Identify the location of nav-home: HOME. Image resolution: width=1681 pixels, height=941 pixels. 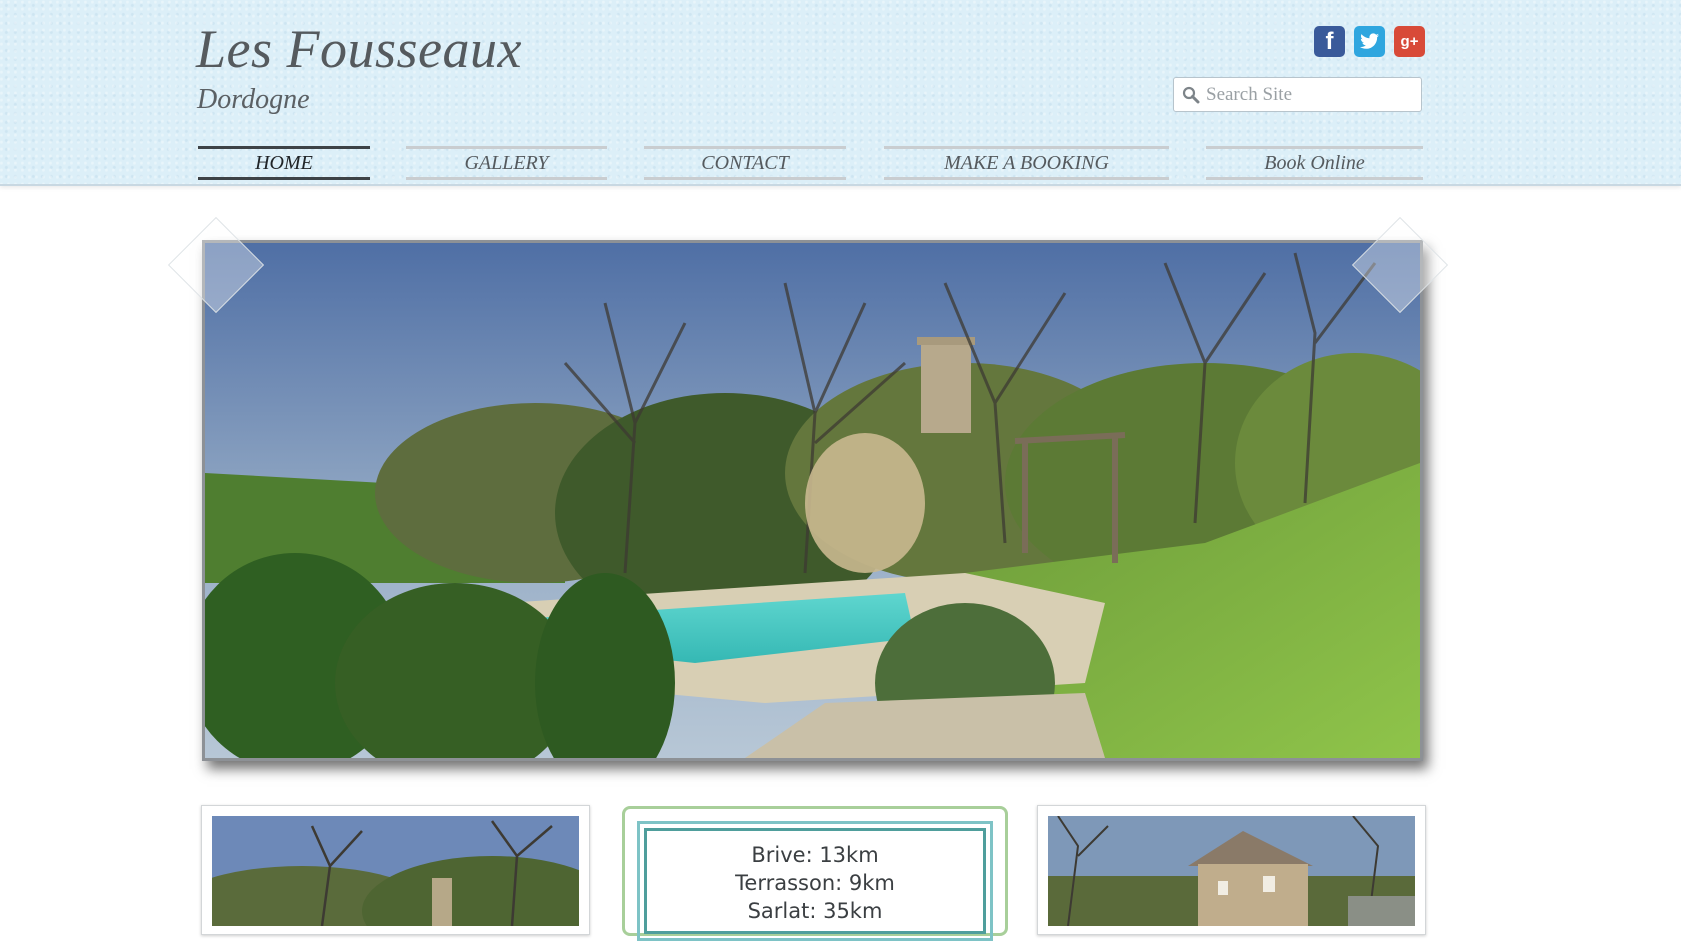
(284, 163).